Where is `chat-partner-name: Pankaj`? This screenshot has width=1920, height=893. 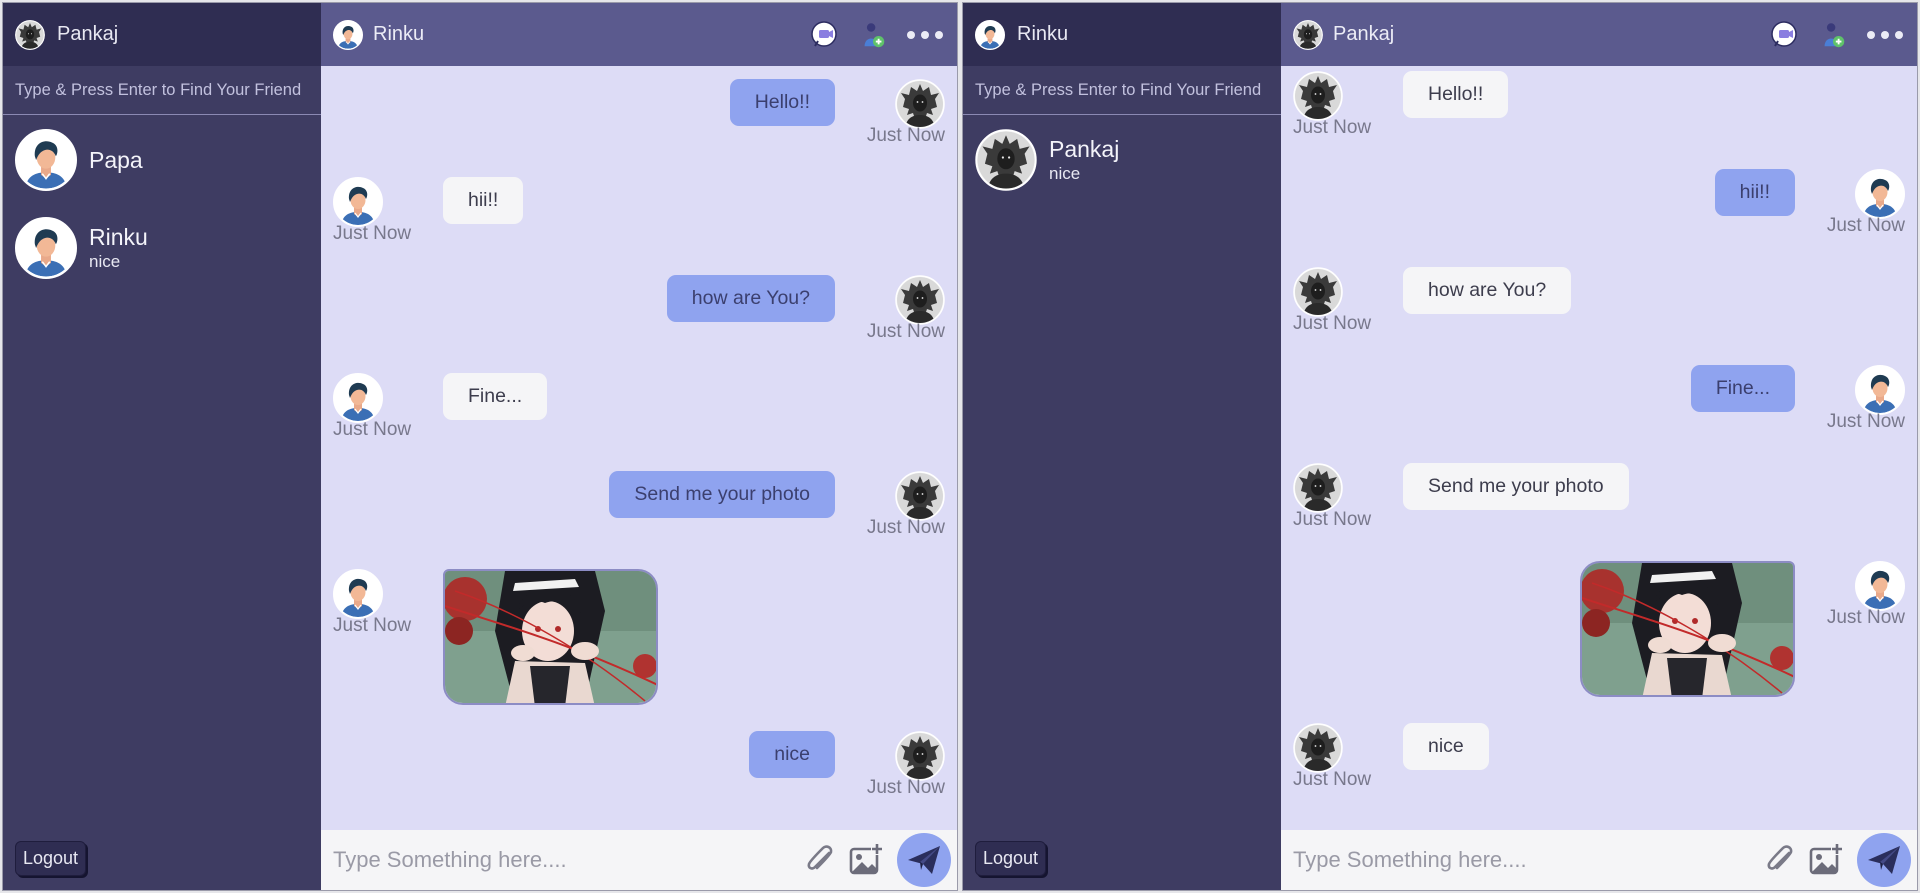
chat-partner-name: Pankaj is located at coordinates (1364, 34).